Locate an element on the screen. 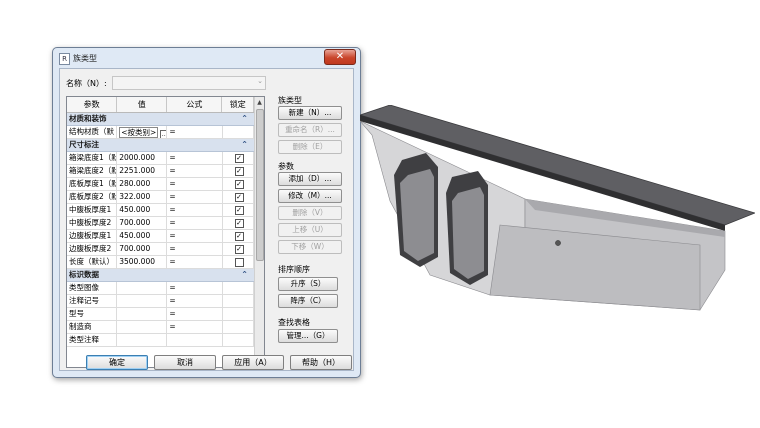  table-row: 中腹板厚度1（ 450.000 = ✓ is located at coordinates (160, 210).